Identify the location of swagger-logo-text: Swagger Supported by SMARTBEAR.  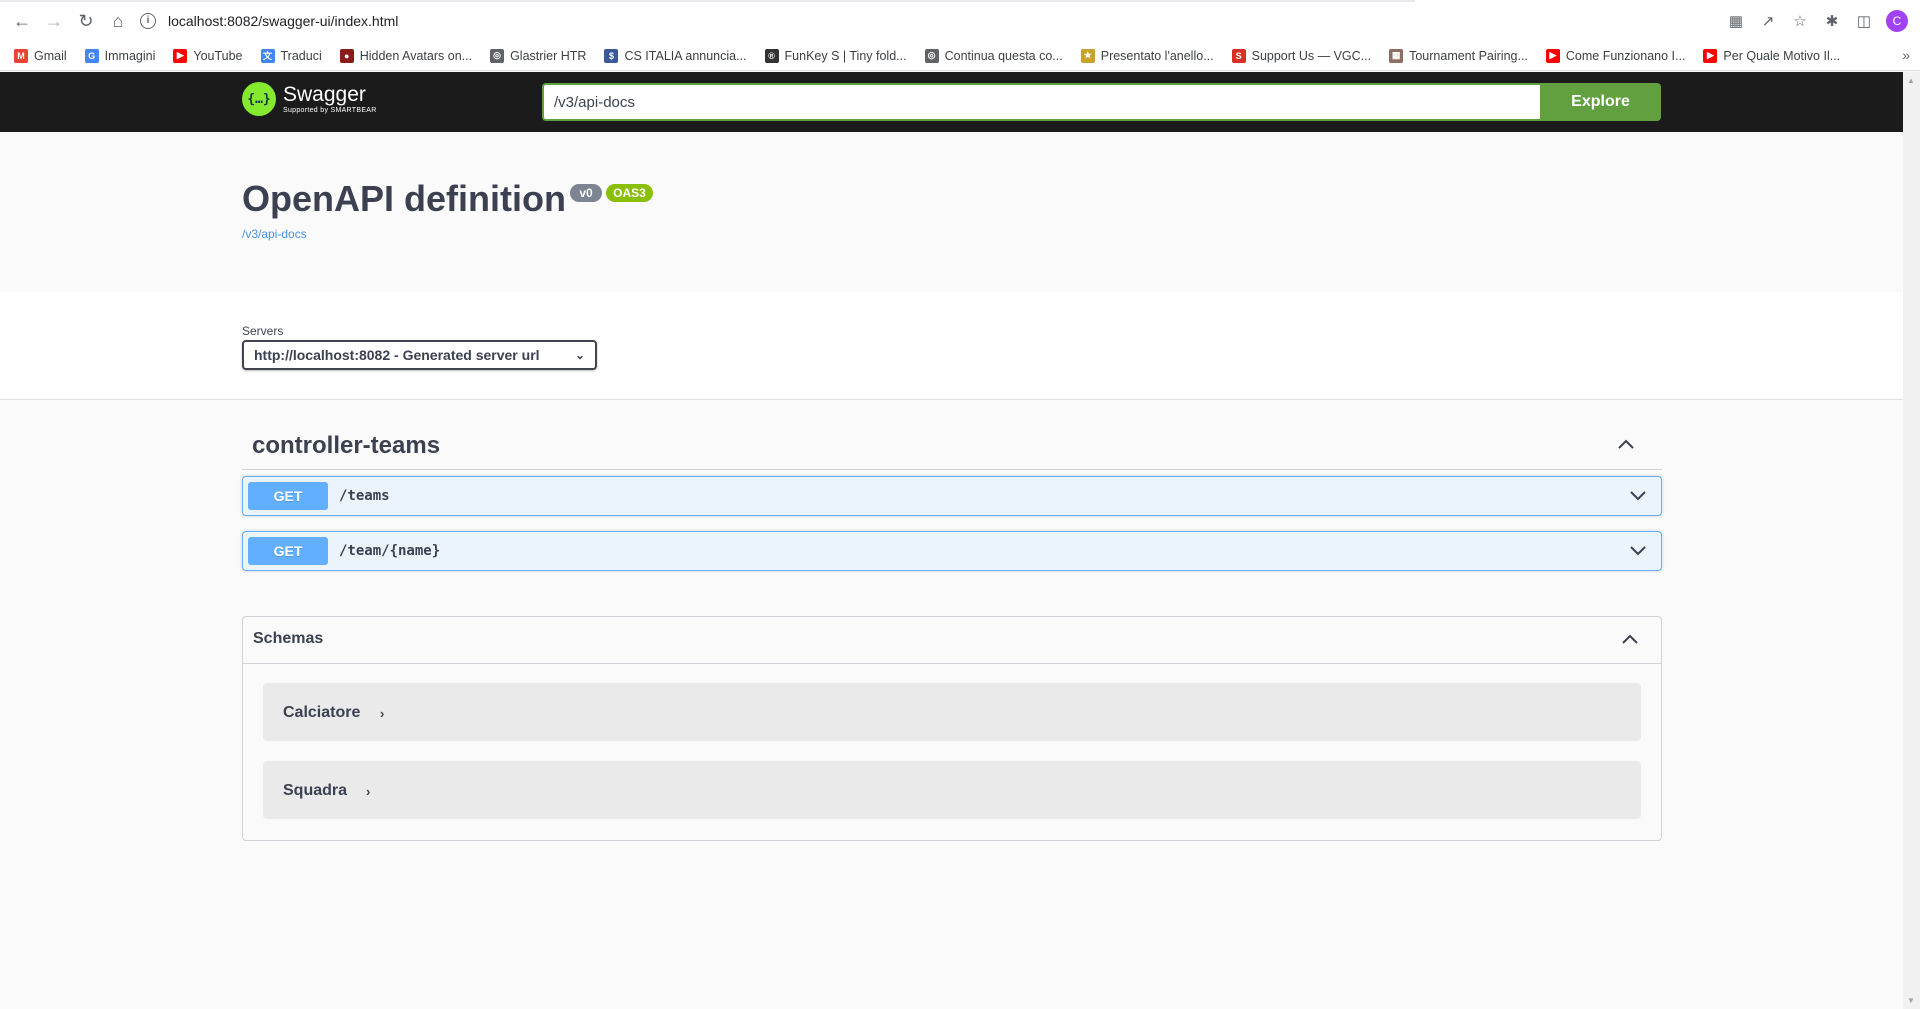
(330, 98).